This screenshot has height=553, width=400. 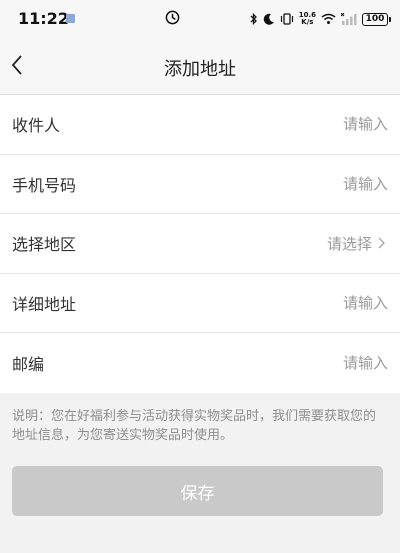 I want to click on wifi-icon, so click(x=328, y=18).